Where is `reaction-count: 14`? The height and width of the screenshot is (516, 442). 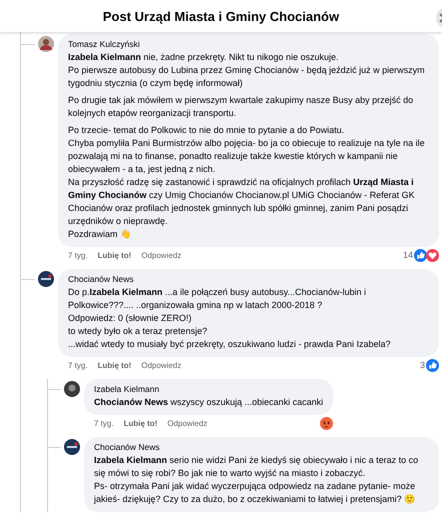
reaction-count: 14 is located at coordinates (407, 255).